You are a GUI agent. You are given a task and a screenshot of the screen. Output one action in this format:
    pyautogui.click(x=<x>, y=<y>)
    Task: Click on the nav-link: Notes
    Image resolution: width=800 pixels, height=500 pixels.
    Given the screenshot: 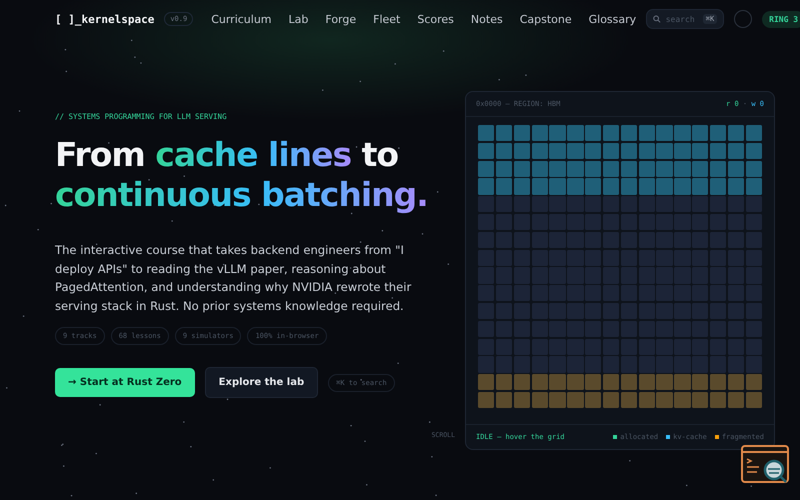 What is the action you would take?
    pyautogui.click(x=486, y=19)
    